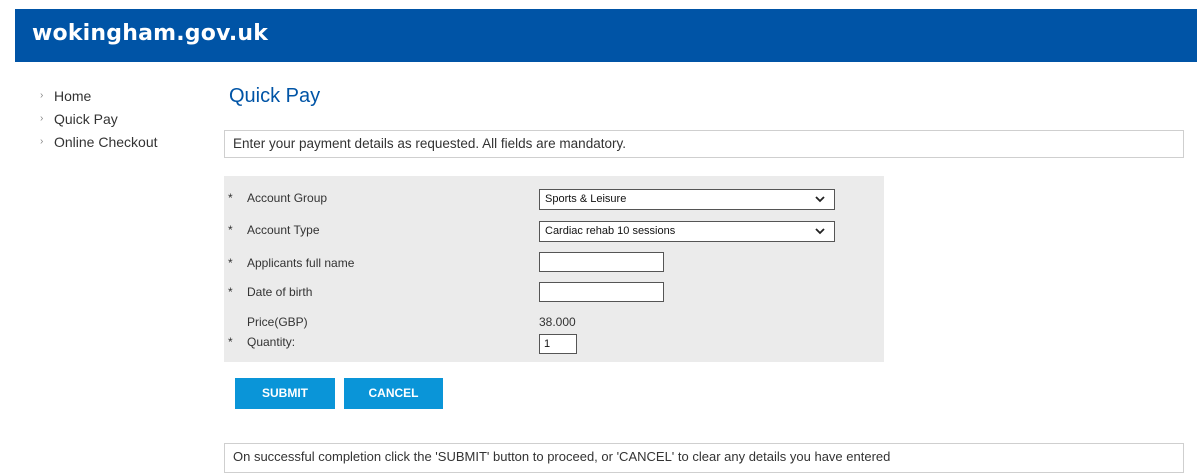 Image resolution: width=1197 pixels, height=473 pixels. Describe the element at coordinates (287, 198) in the screenshot. I see `account-group-label: Account Group` at that location.